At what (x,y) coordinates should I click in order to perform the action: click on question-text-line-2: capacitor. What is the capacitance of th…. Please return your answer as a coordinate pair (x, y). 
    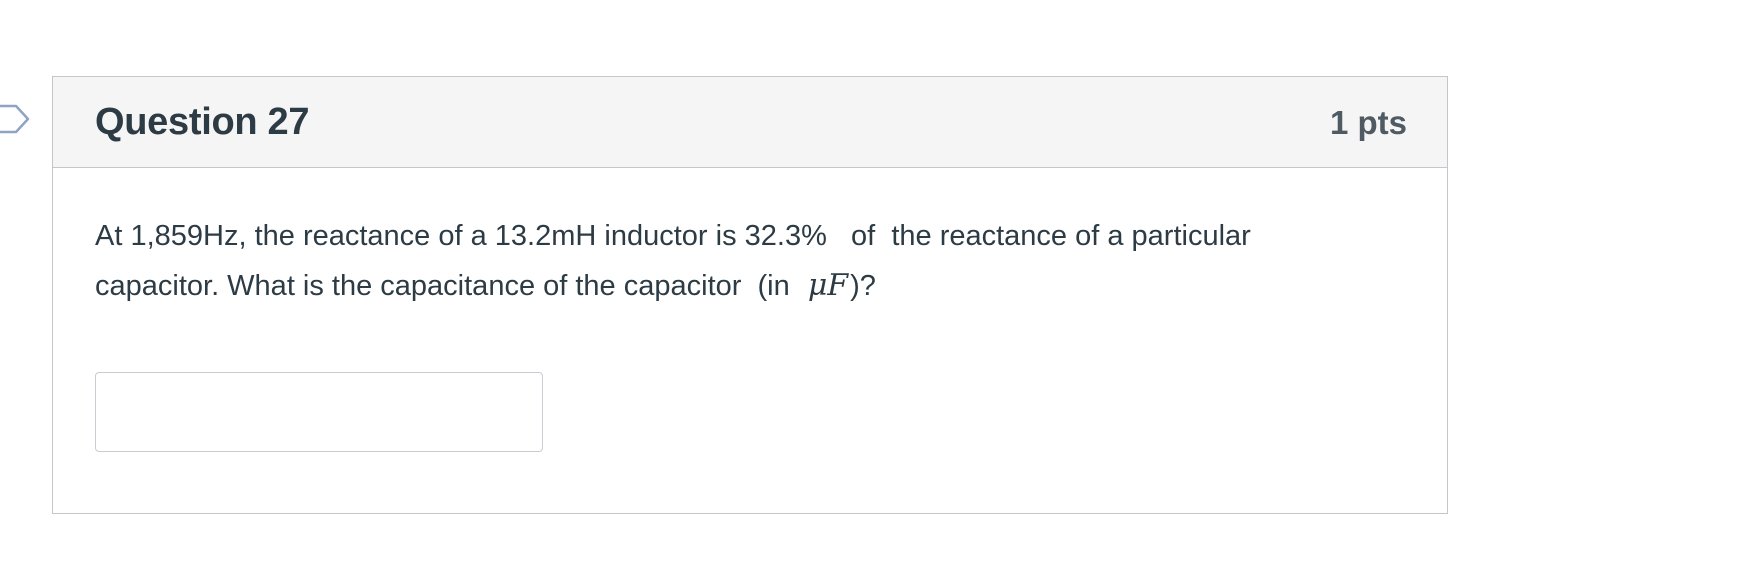
    Looking at the image, I should click on (760, 286).